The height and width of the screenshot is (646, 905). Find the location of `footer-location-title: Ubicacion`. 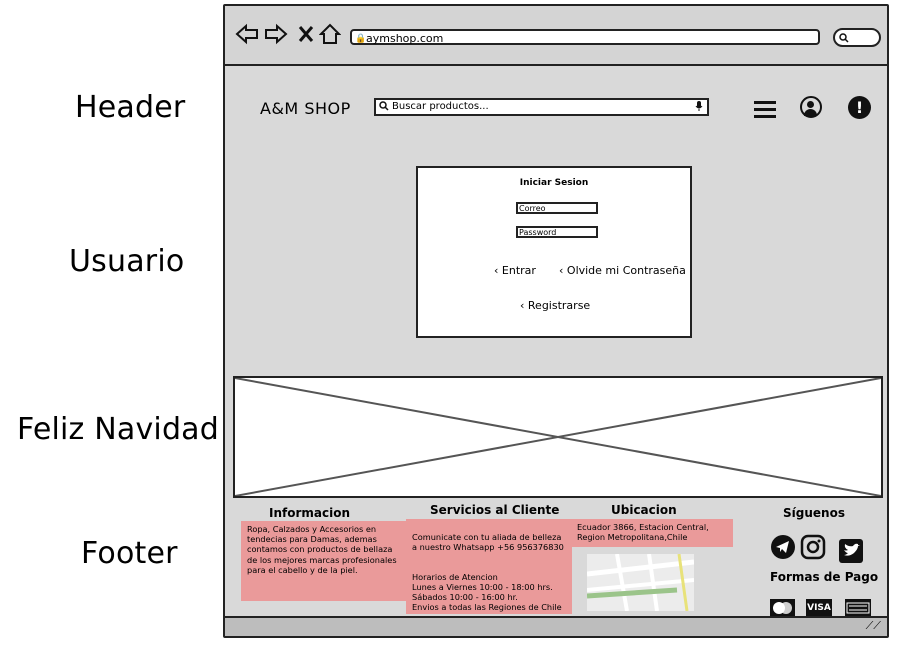

footer-location-title: Ubicacion is located at coordinates (644, 510).